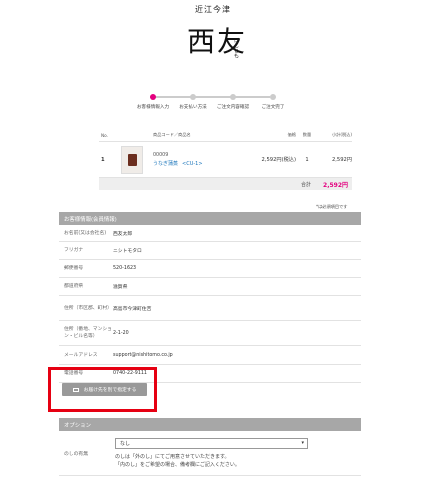  Describe the element at coordinates (103, 159) in the screenshot. I see `item-no: 1` at that location.